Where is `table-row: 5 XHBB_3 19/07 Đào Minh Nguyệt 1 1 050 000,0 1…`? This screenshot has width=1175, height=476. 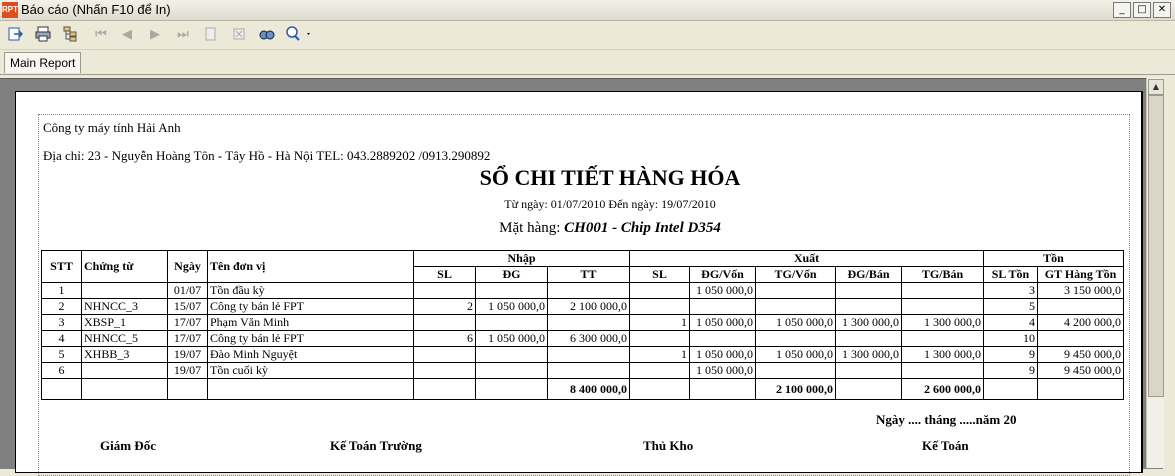 table-row: 5 XHBB_3 19/07 Đào Minh Nguyệt 1 1 050 000,0 1… is located at coordinates (582, 354).